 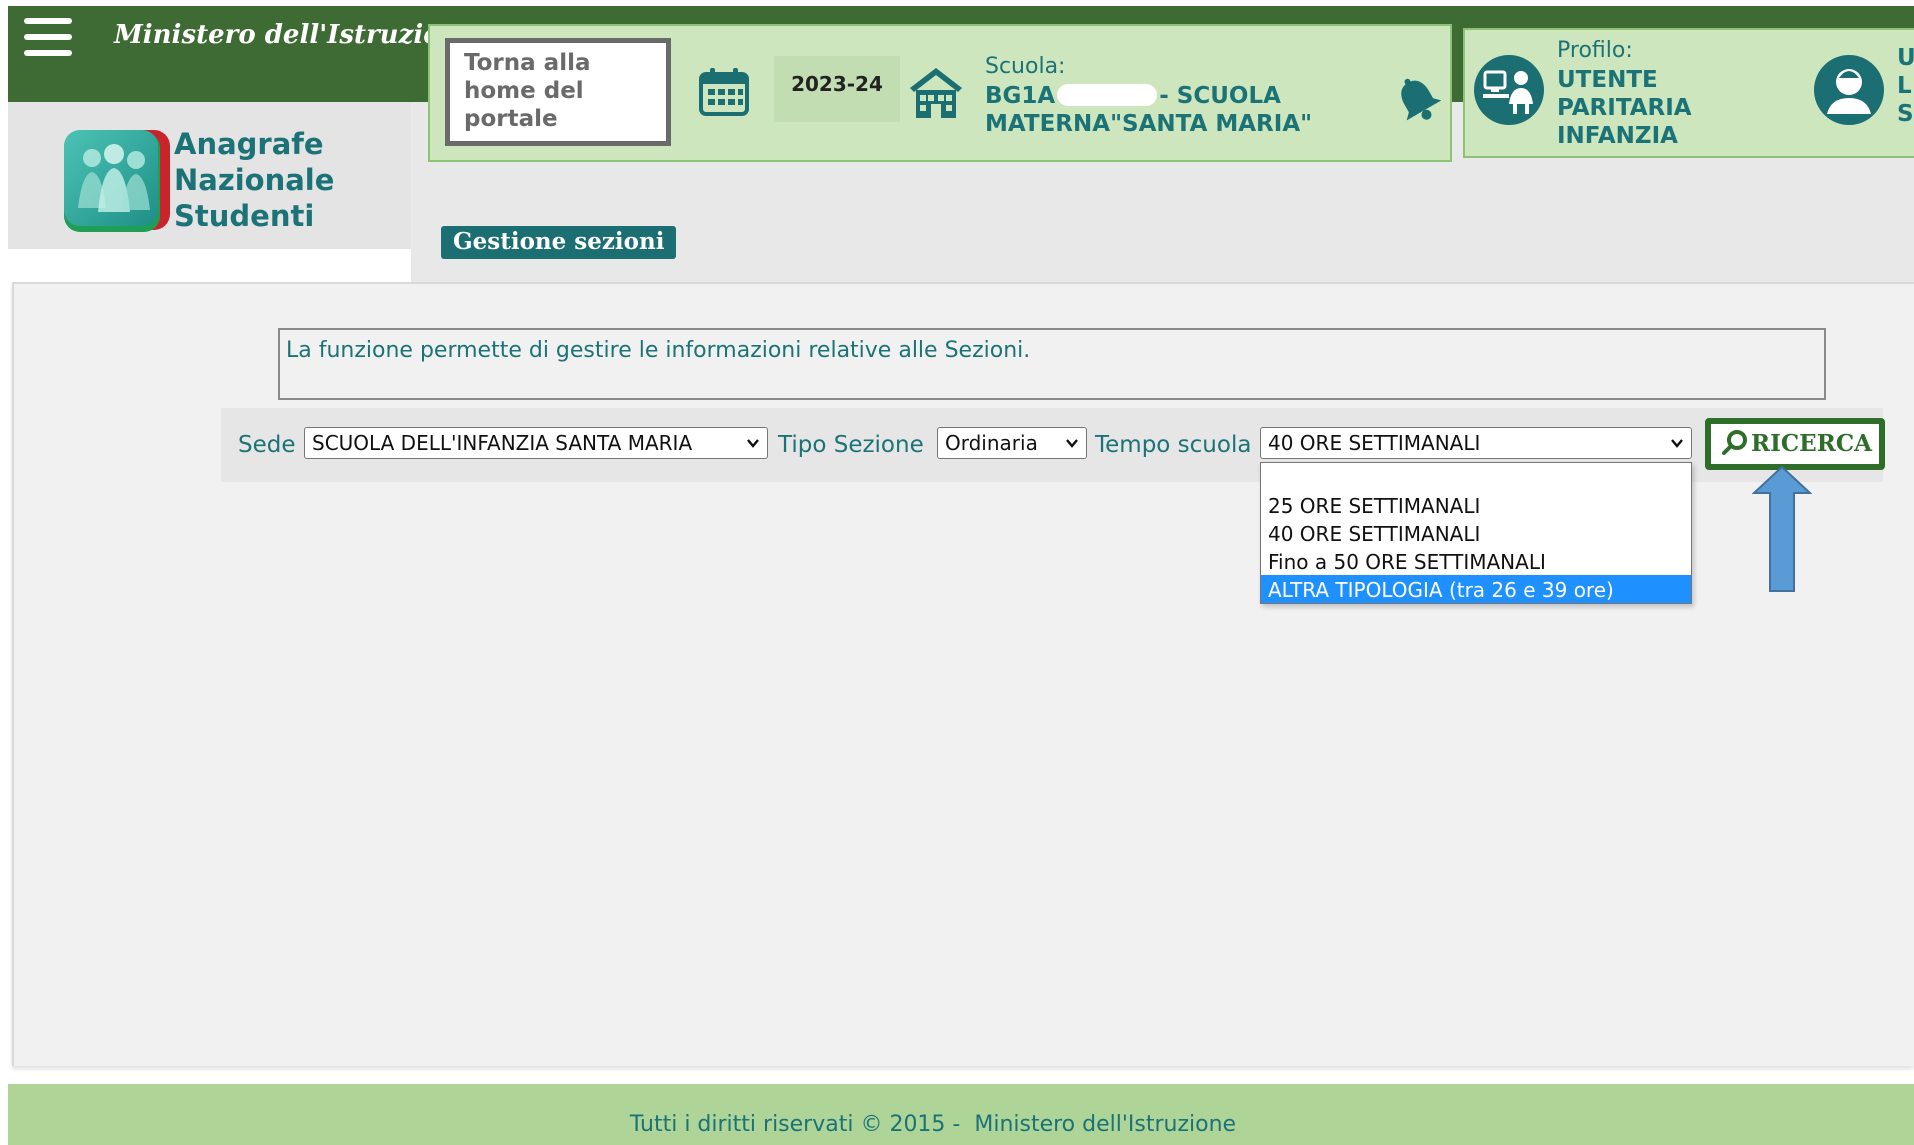 What do you see at coordinates (267, 445) in the screenshot?
I see `sede-label: Sede` at bounding box center [267, 445].